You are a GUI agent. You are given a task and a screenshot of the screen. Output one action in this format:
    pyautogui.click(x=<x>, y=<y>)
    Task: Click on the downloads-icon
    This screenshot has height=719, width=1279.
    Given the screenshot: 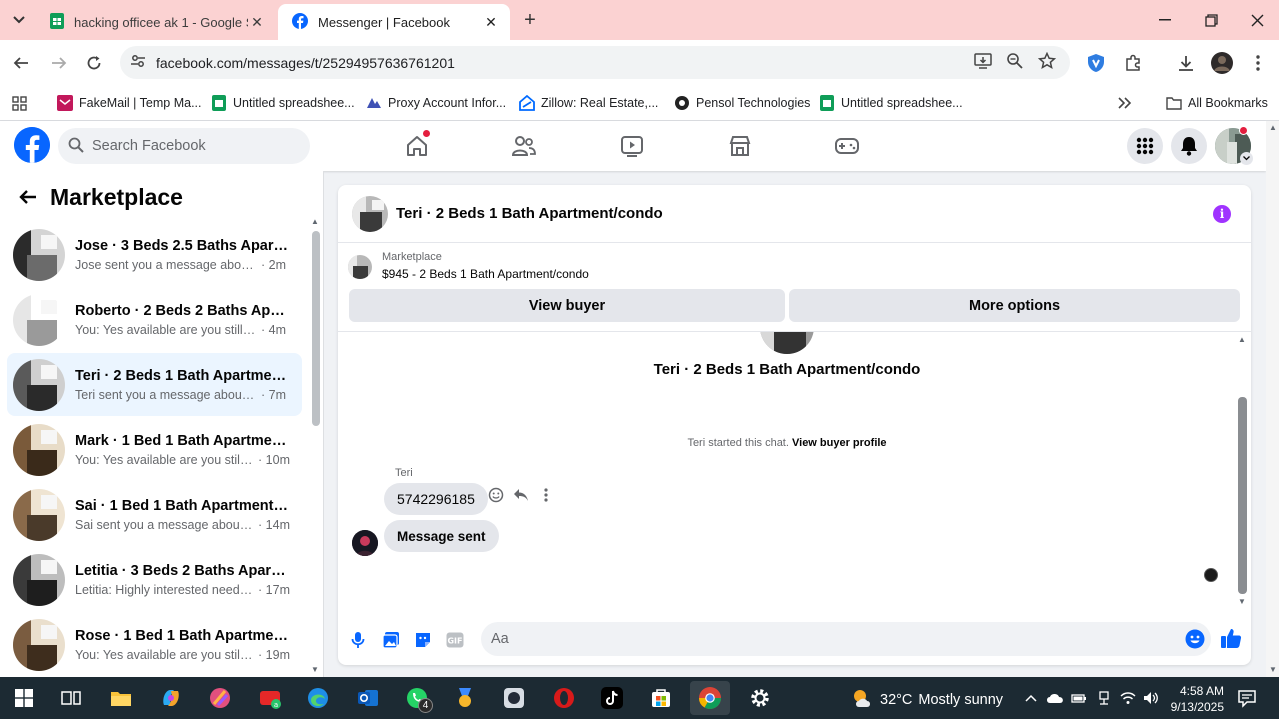 What is the action you would take?
    pyautogui.click(x=1186, y=63)
    